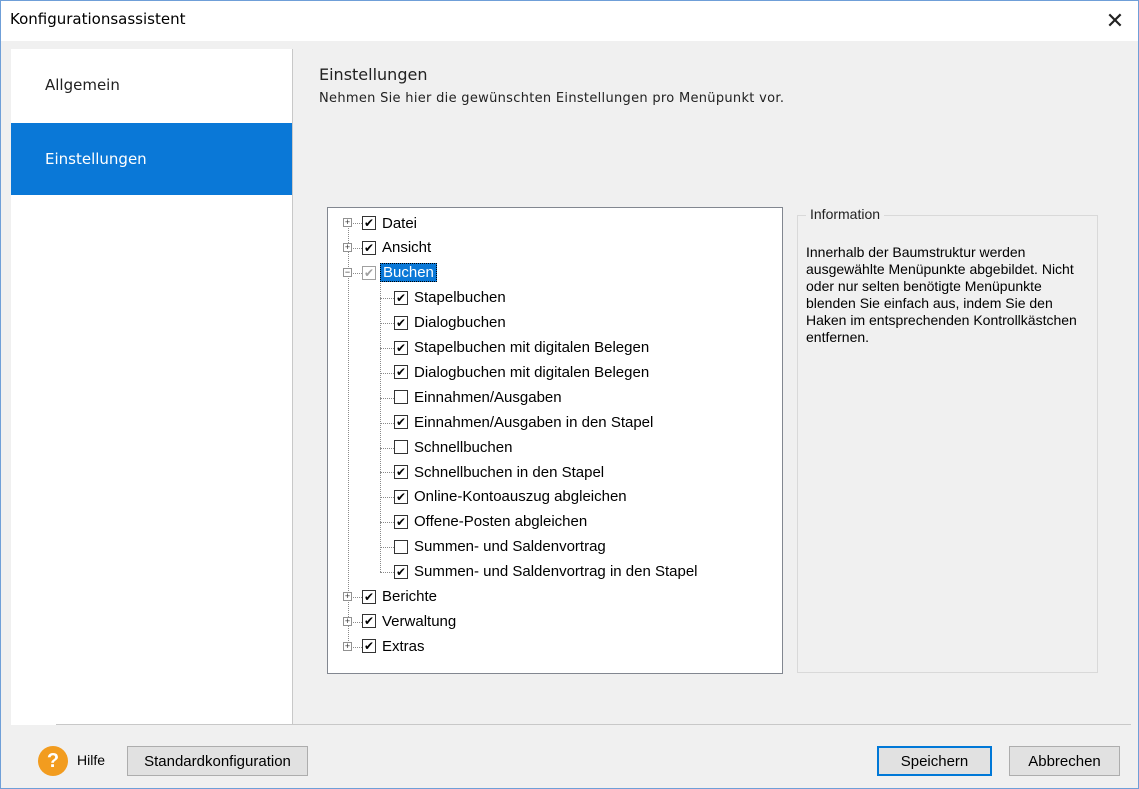 The height and width of the screenshot is (789, 1139). I want to click on tree-item-label: Stapelbuchen mit digitalen Belegen, so click(531, 347).